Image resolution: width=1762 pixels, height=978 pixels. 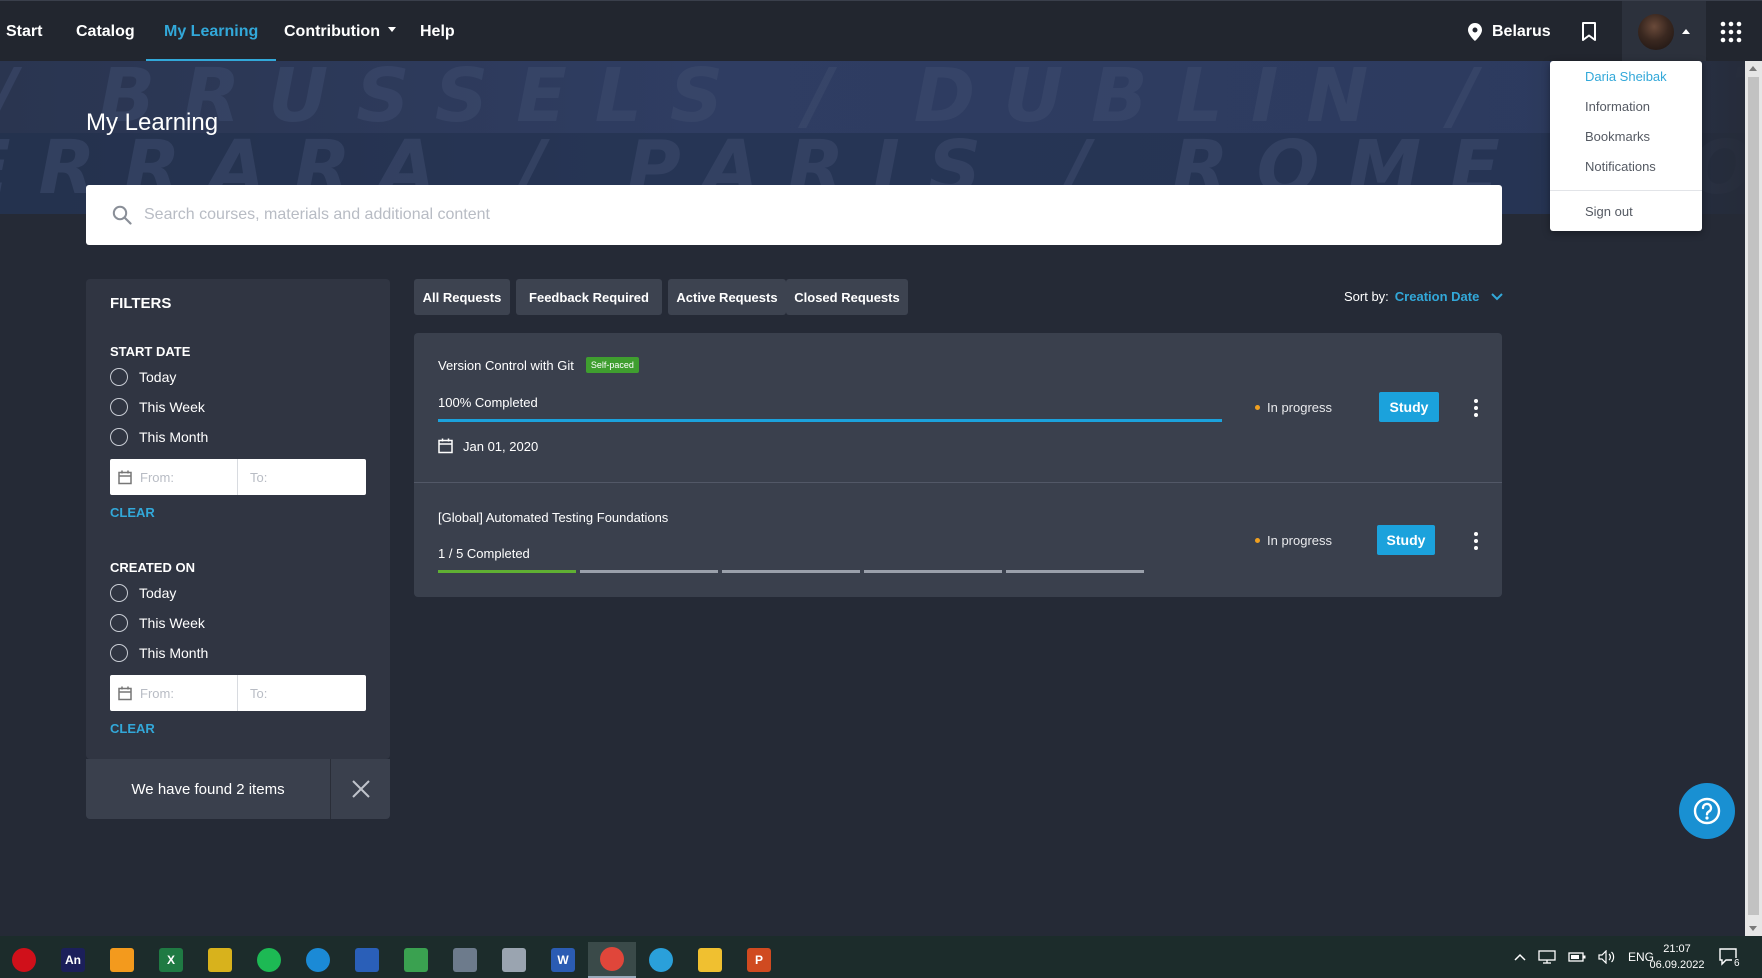 What do you see at coordinates (119, 653) in the screenshot?
I see `radio-circle` at bounding box center [119, 653].